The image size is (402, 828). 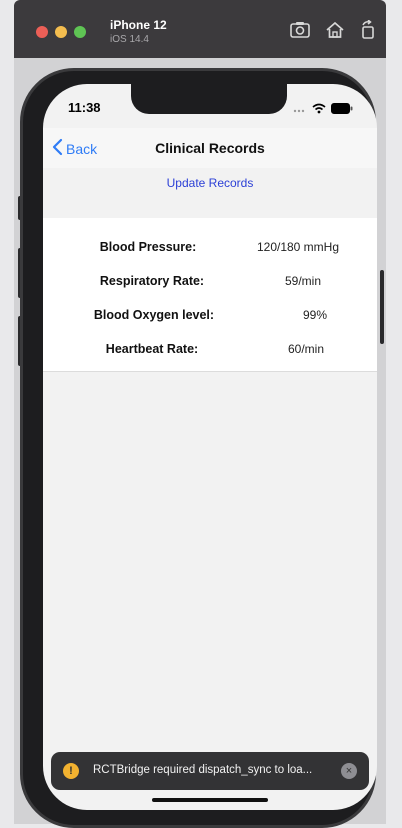 What do you see at coordinates (148, 247) in the screenshot?
I see `record-label: Blood Pressure:` at bounding box center [148, 247].